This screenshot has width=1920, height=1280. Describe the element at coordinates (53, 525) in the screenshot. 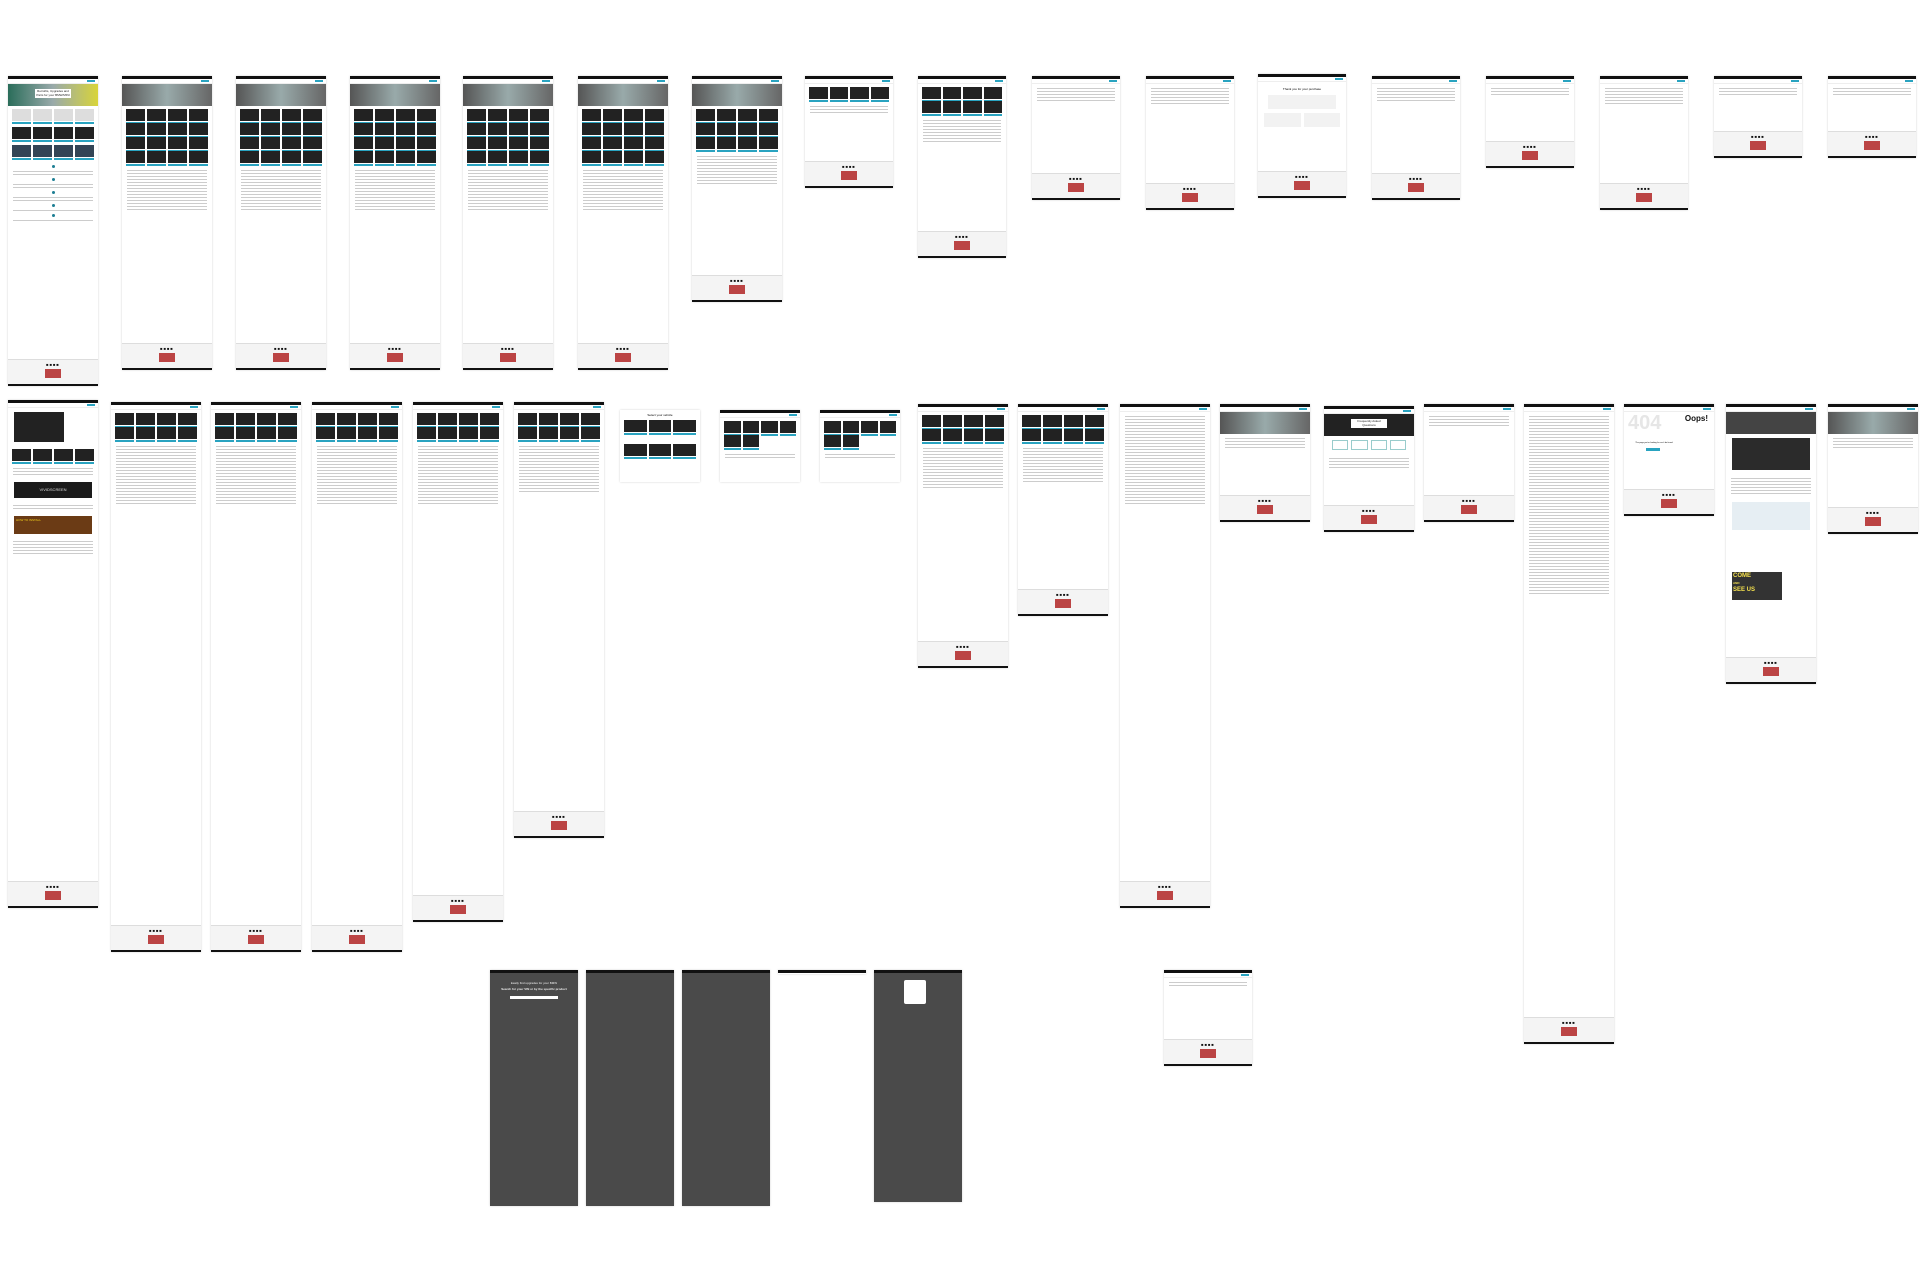

I see `how-to-install-banner: HOW TO INSTALL` at that location.